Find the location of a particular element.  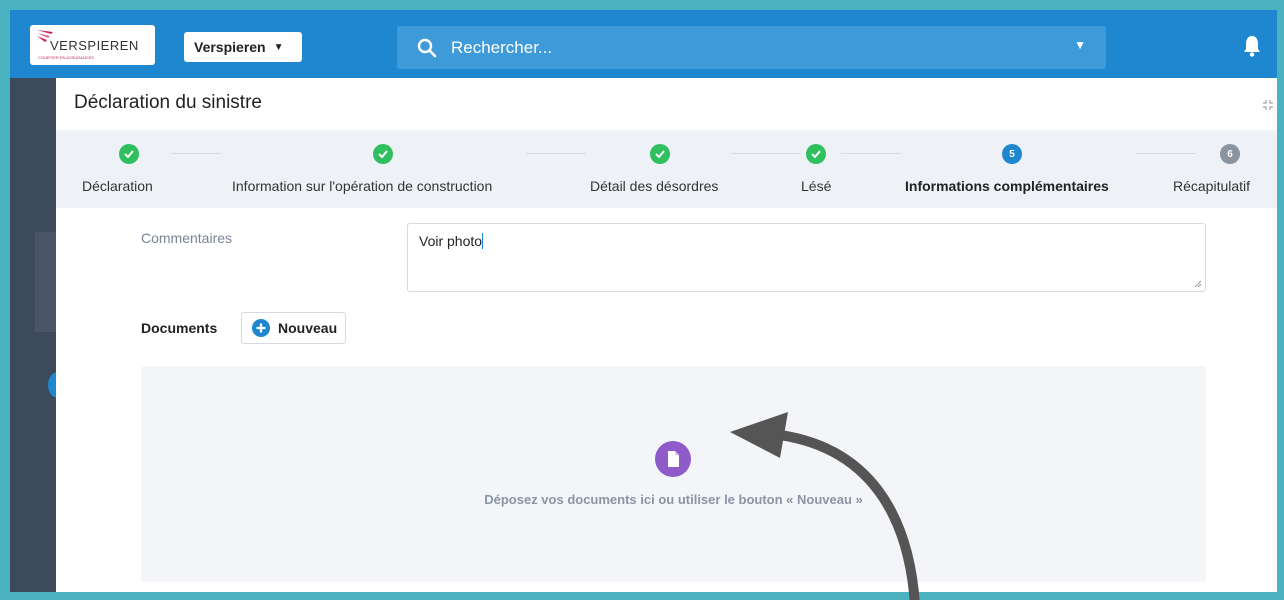

modal-title: Déclaration du sinistre is located at coordinates (168, 102).